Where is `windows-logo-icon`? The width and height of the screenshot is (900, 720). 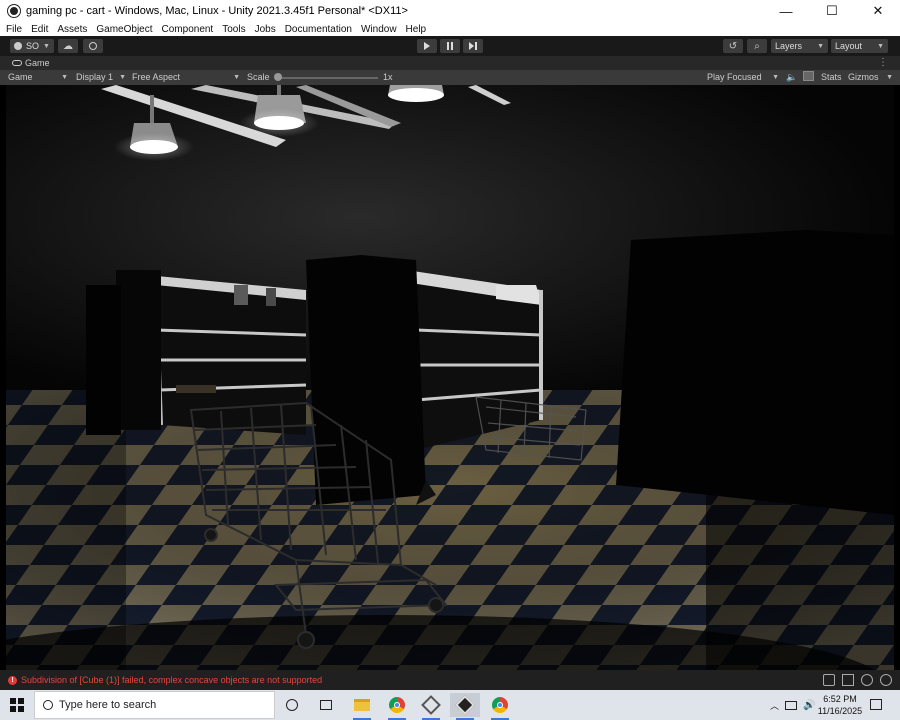
windows-logo-icon is located at coordinates (17, 705).